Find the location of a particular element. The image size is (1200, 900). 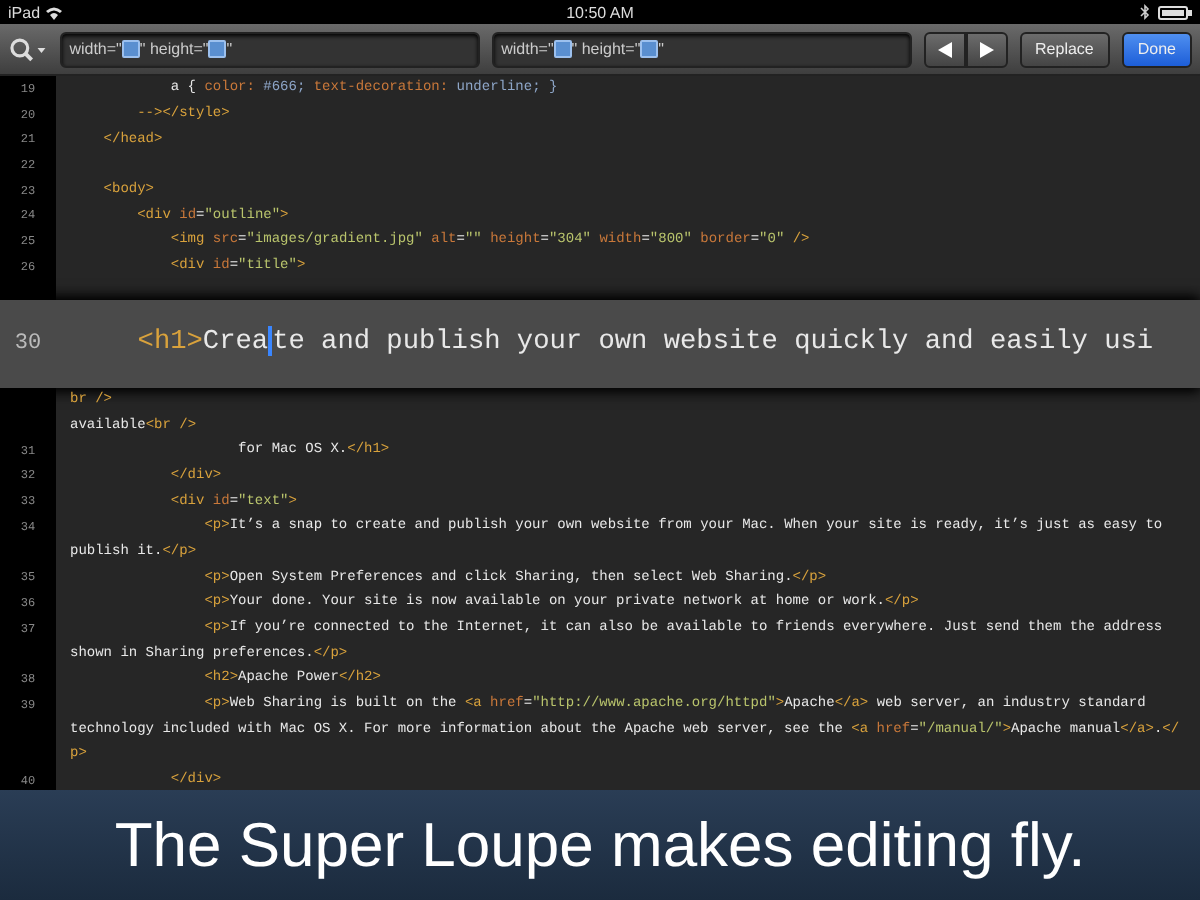

caption-text: The Super Loupe makes editing fly. is located at coordinates (600, 845).